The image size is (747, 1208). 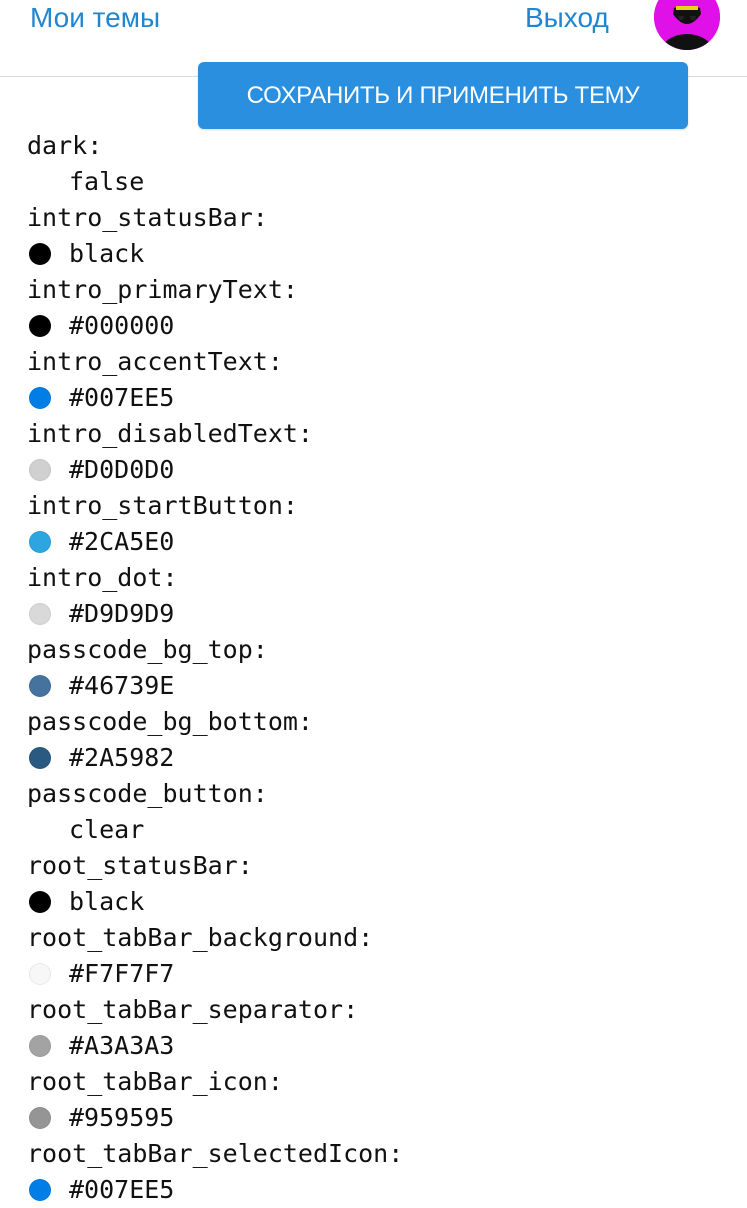 I want to click on theme-value-text: #A3A3A3, so click(x=122, y=1045).